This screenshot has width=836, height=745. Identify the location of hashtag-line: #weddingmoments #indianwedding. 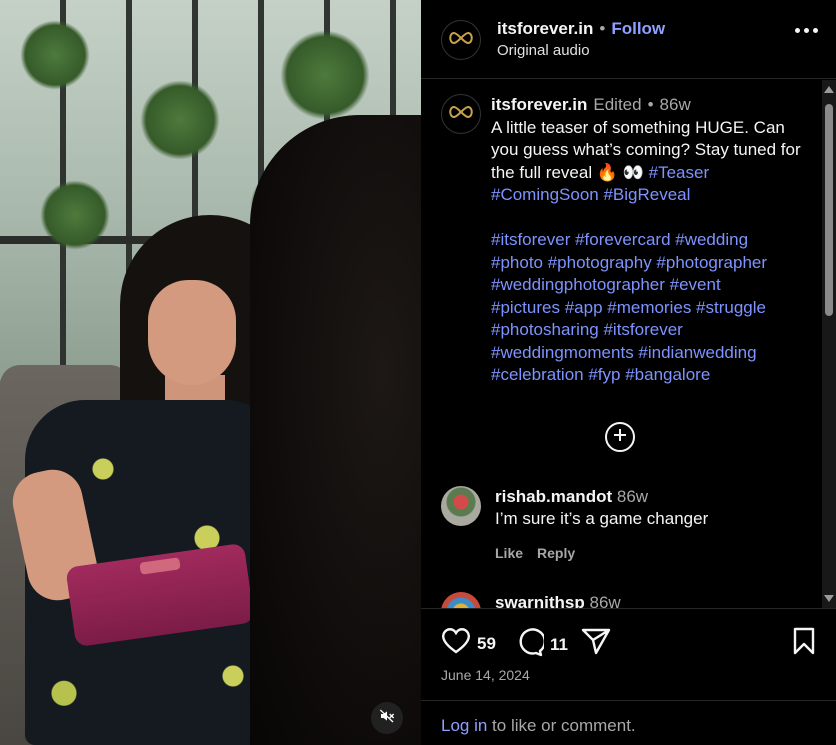
(646, 353).